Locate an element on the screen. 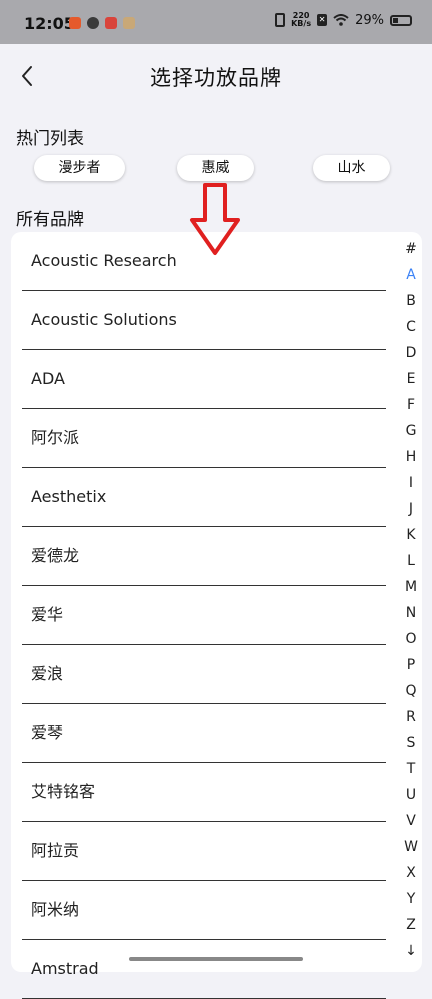 The width and height of the screenshot is (432, 999). vibrate-icon is located at coordinates (280, 20).